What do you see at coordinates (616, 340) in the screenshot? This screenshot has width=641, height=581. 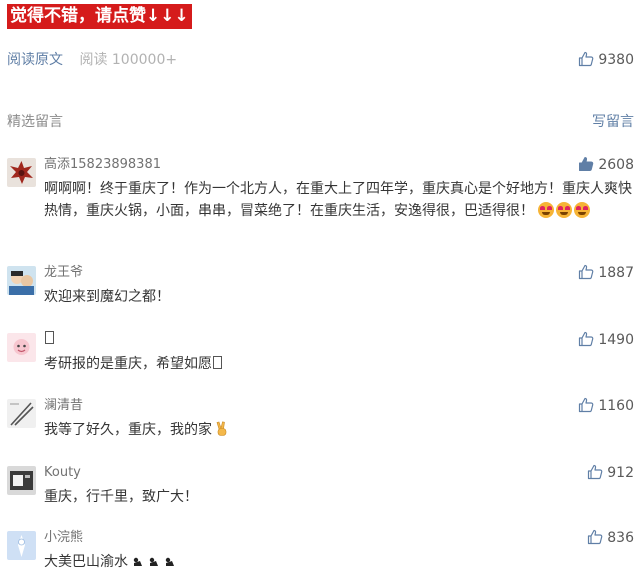 I see `comment-like-count: 1490` at bounding box center [616, 340].